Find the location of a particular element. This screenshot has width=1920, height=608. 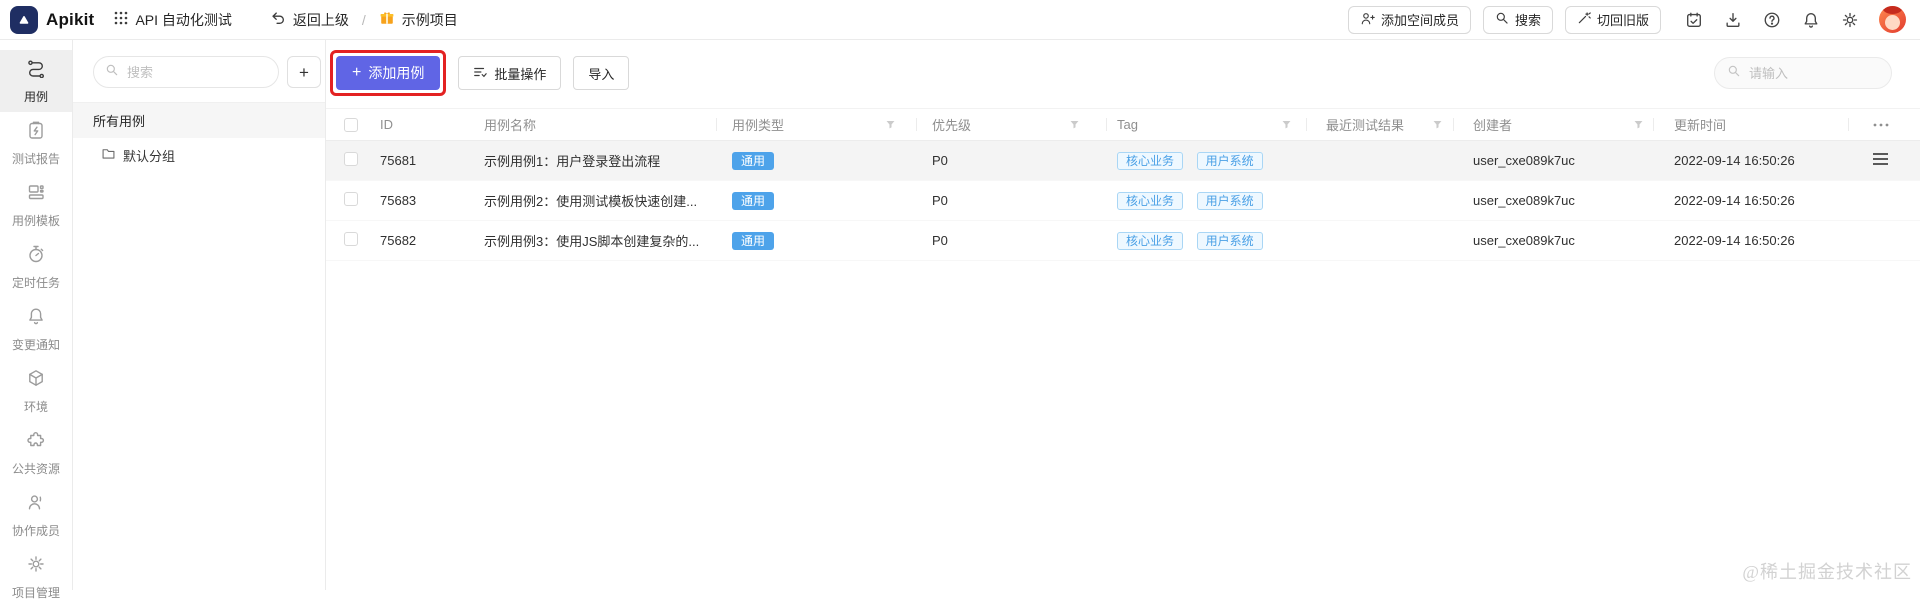

table-header-row: ID 用例名称 用例类型 优先级 Tag 最近测试结果 创建者 更新时间 is located at coordinates (1123, 124).